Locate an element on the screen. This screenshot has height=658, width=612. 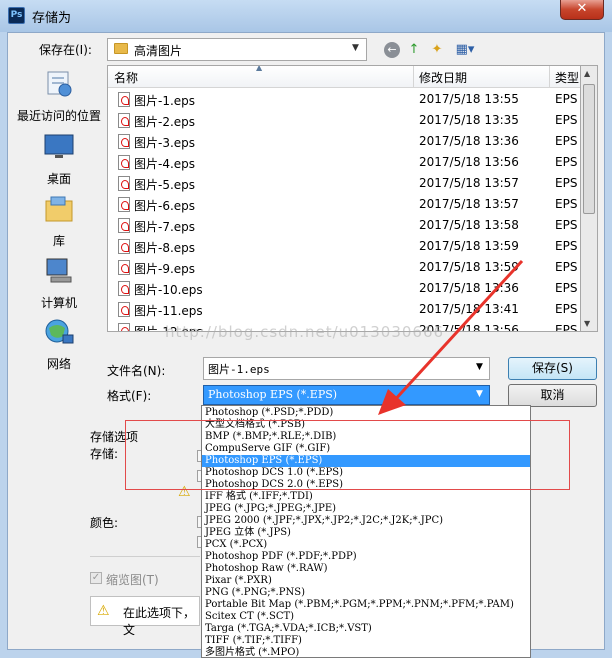
place-network: 网络 is located at coordinates (59, 345).